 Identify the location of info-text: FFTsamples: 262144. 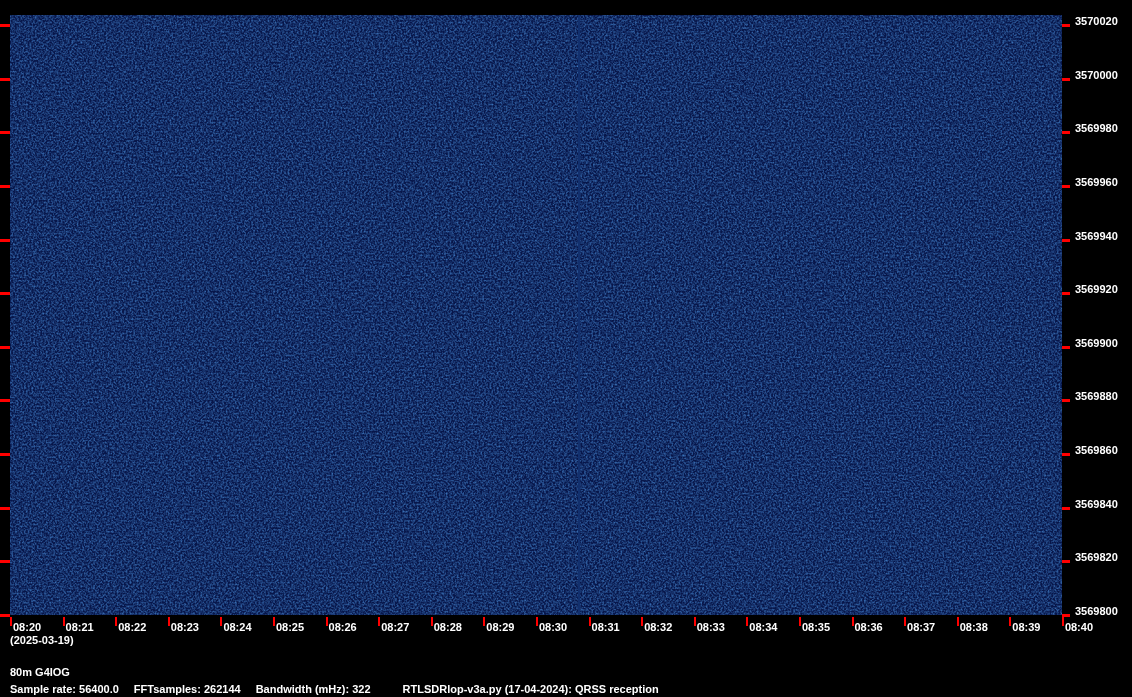
(187, 689).